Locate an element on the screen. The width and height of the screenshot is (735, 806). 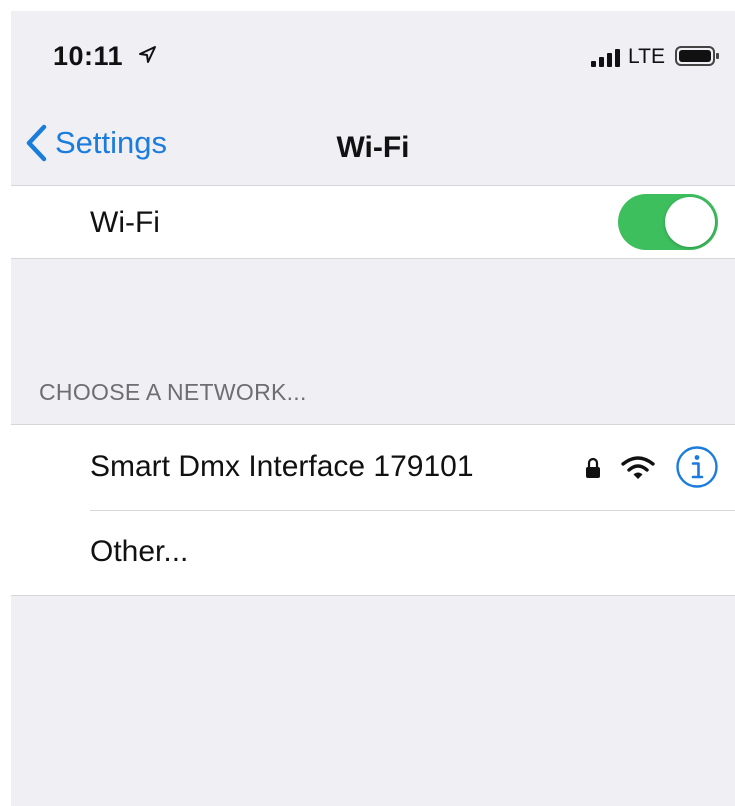
network-row: Smart Dmx Interface 179101 is located at coordinates (373, 467).